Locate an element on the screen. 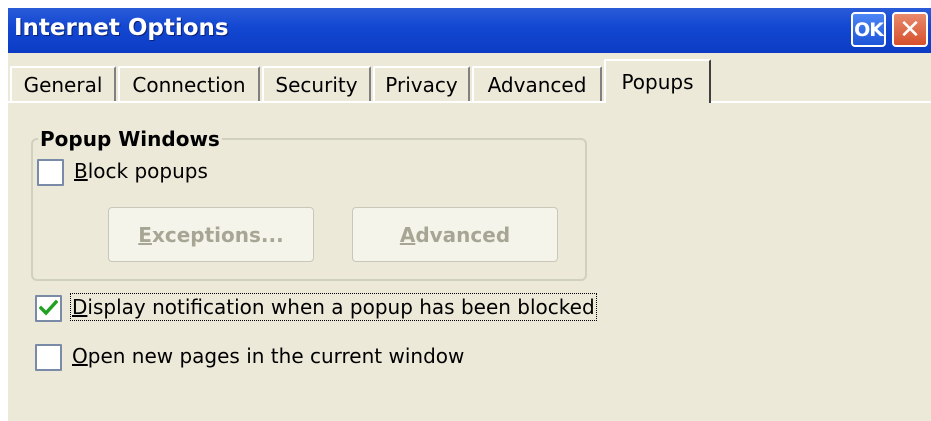  display-notification-mnemonic: D is located at coordinates (80, 307).